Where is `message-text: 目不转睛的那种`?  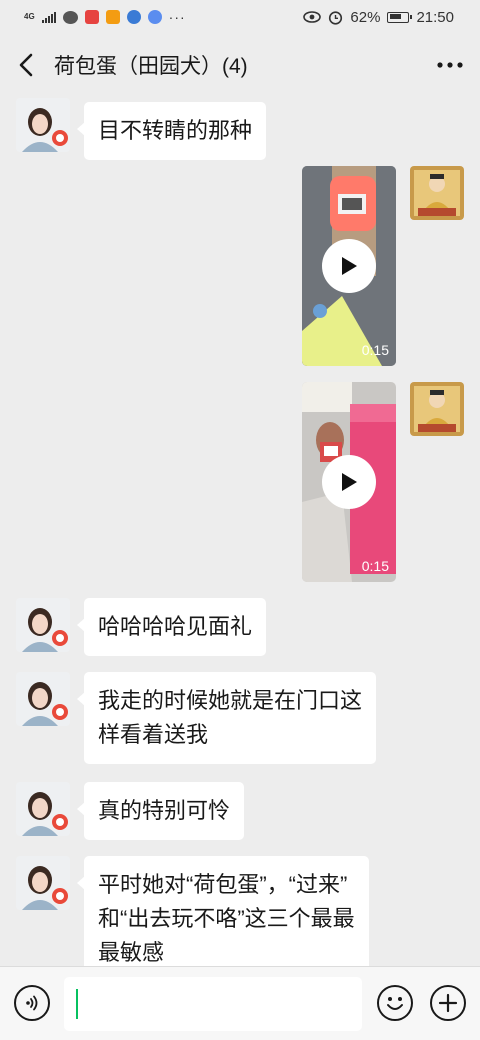 message-text: 目不转睛的那种 is located at coordinates (175, 130).